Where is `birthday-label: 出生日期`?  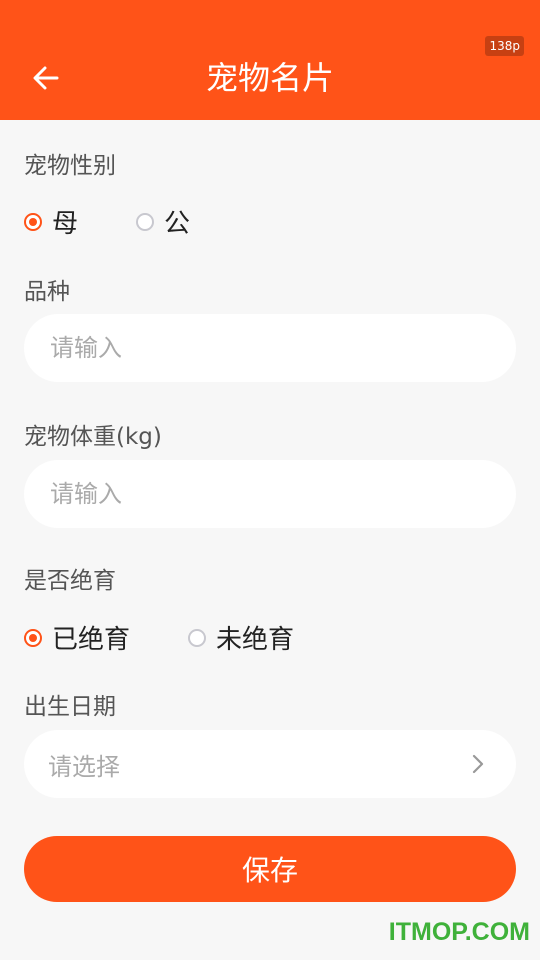 birthday-label: 出生日期 is located at coordinates (70, 707).